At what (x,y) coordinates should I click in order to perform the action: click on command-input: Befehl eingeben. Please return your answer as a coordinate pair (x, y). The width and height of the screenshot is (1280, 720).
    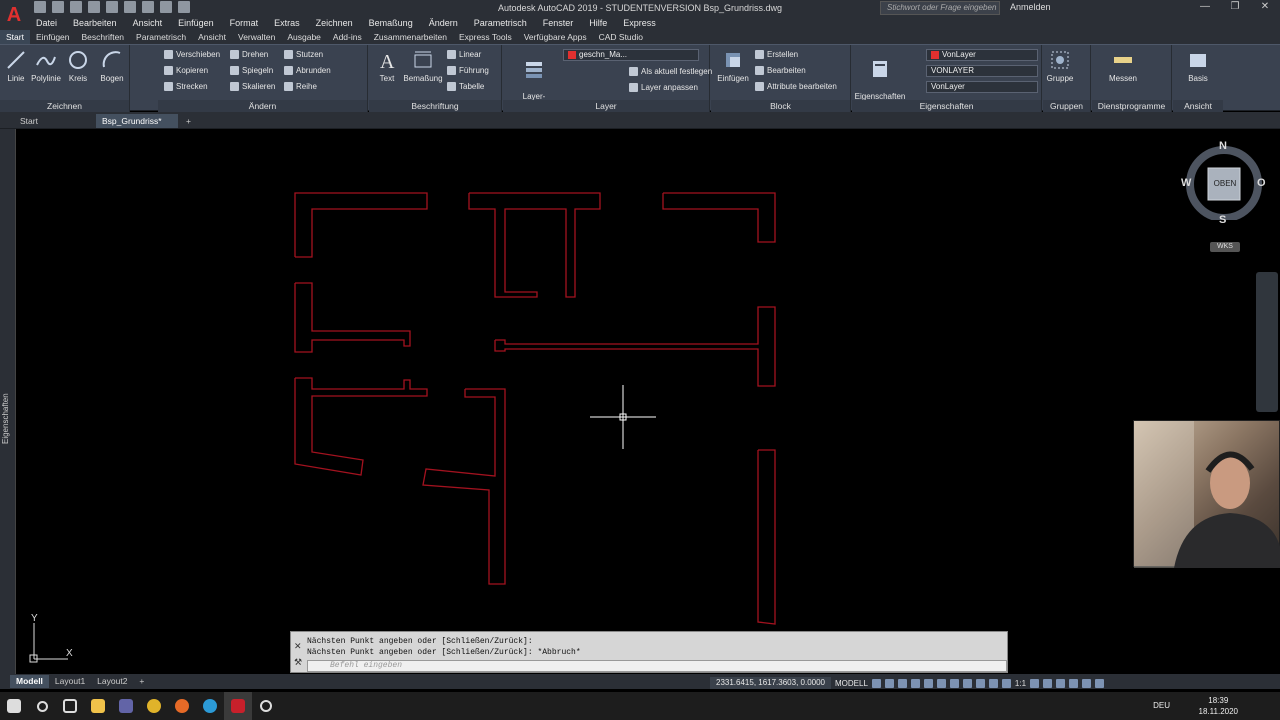
    Looking at the image, I should click on (657, 666).